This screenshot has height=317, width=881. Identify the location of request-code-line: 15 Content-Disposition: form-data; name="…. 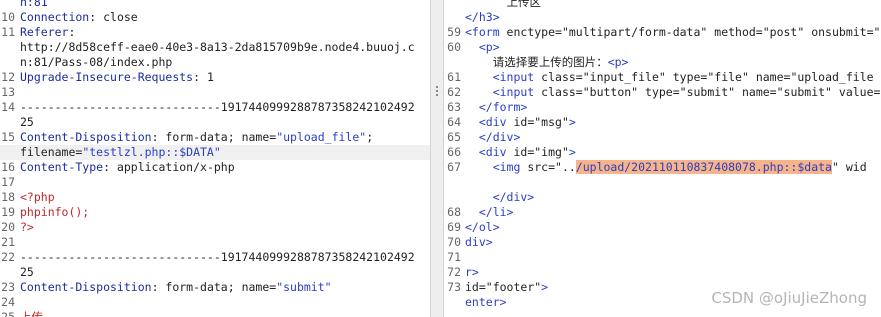
(215, 137).